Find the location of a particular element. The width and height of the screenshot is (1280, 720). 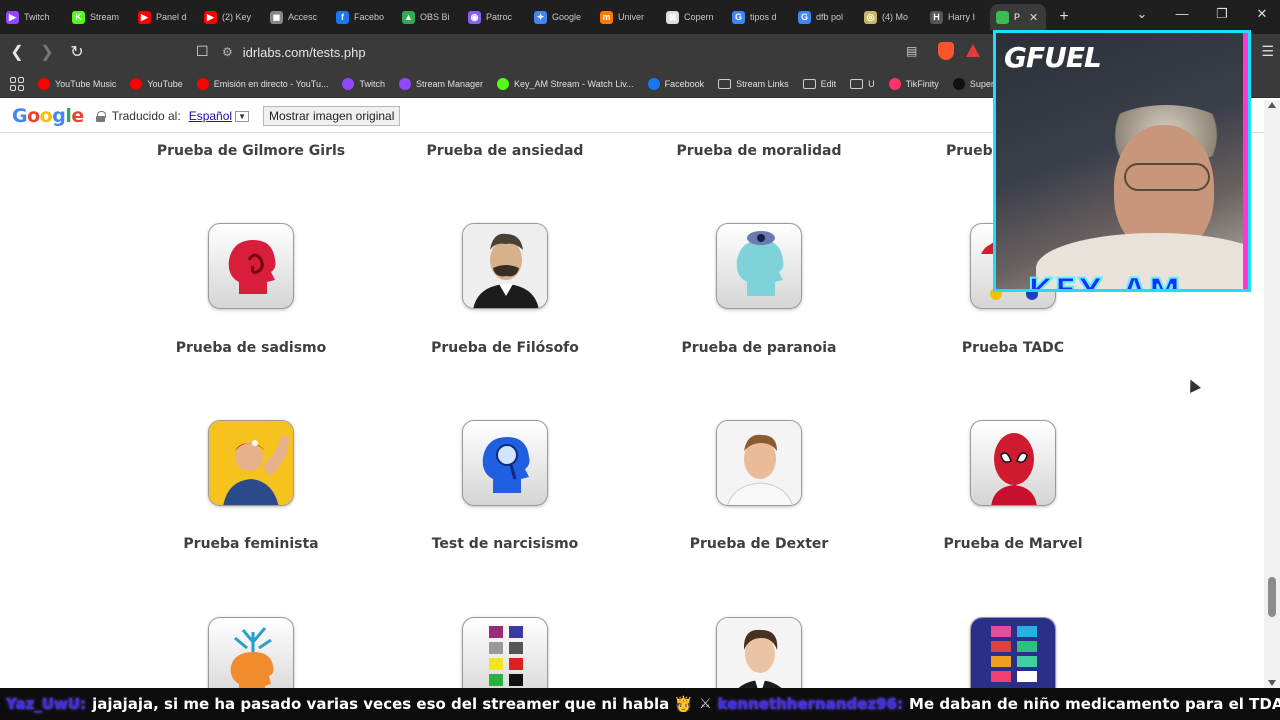

test-title: Test de narcisismo is located at coordinates (505, 544).